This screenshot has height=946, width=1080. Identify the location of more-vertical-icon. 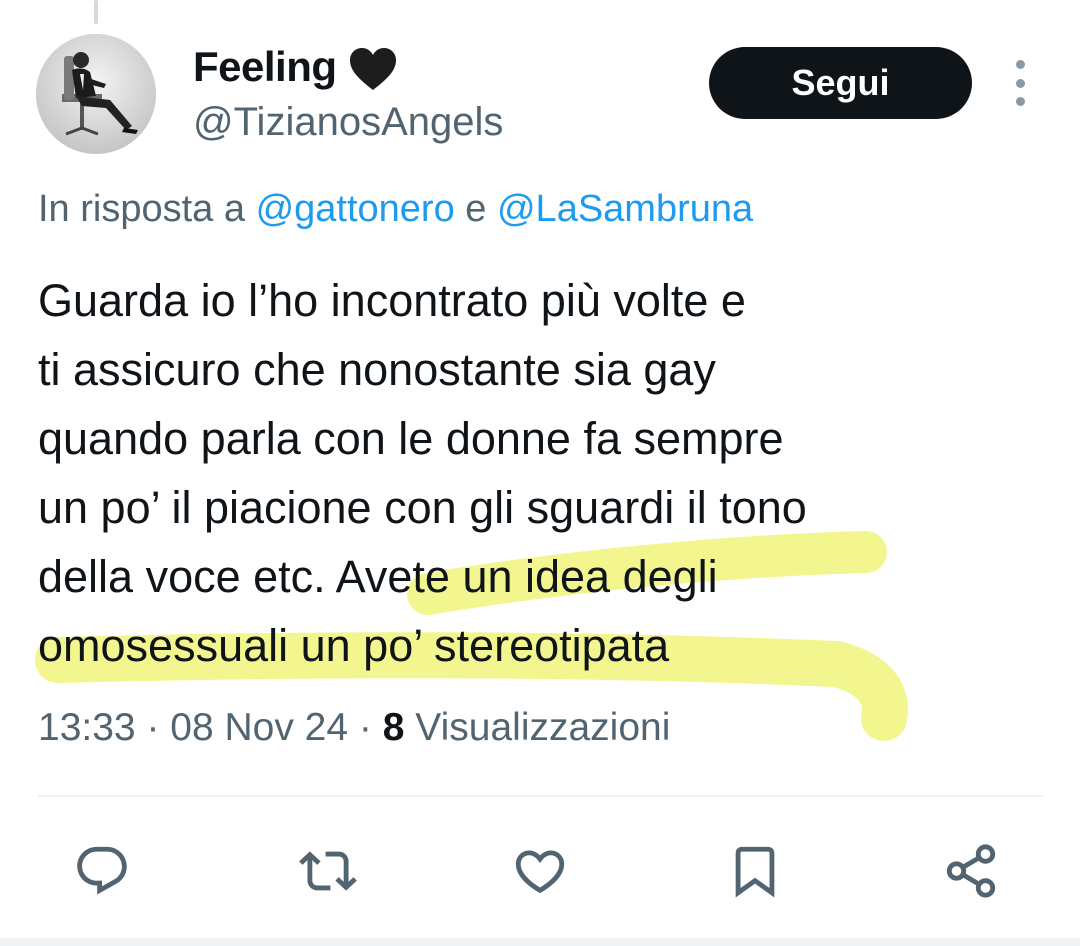
(1020, 83).